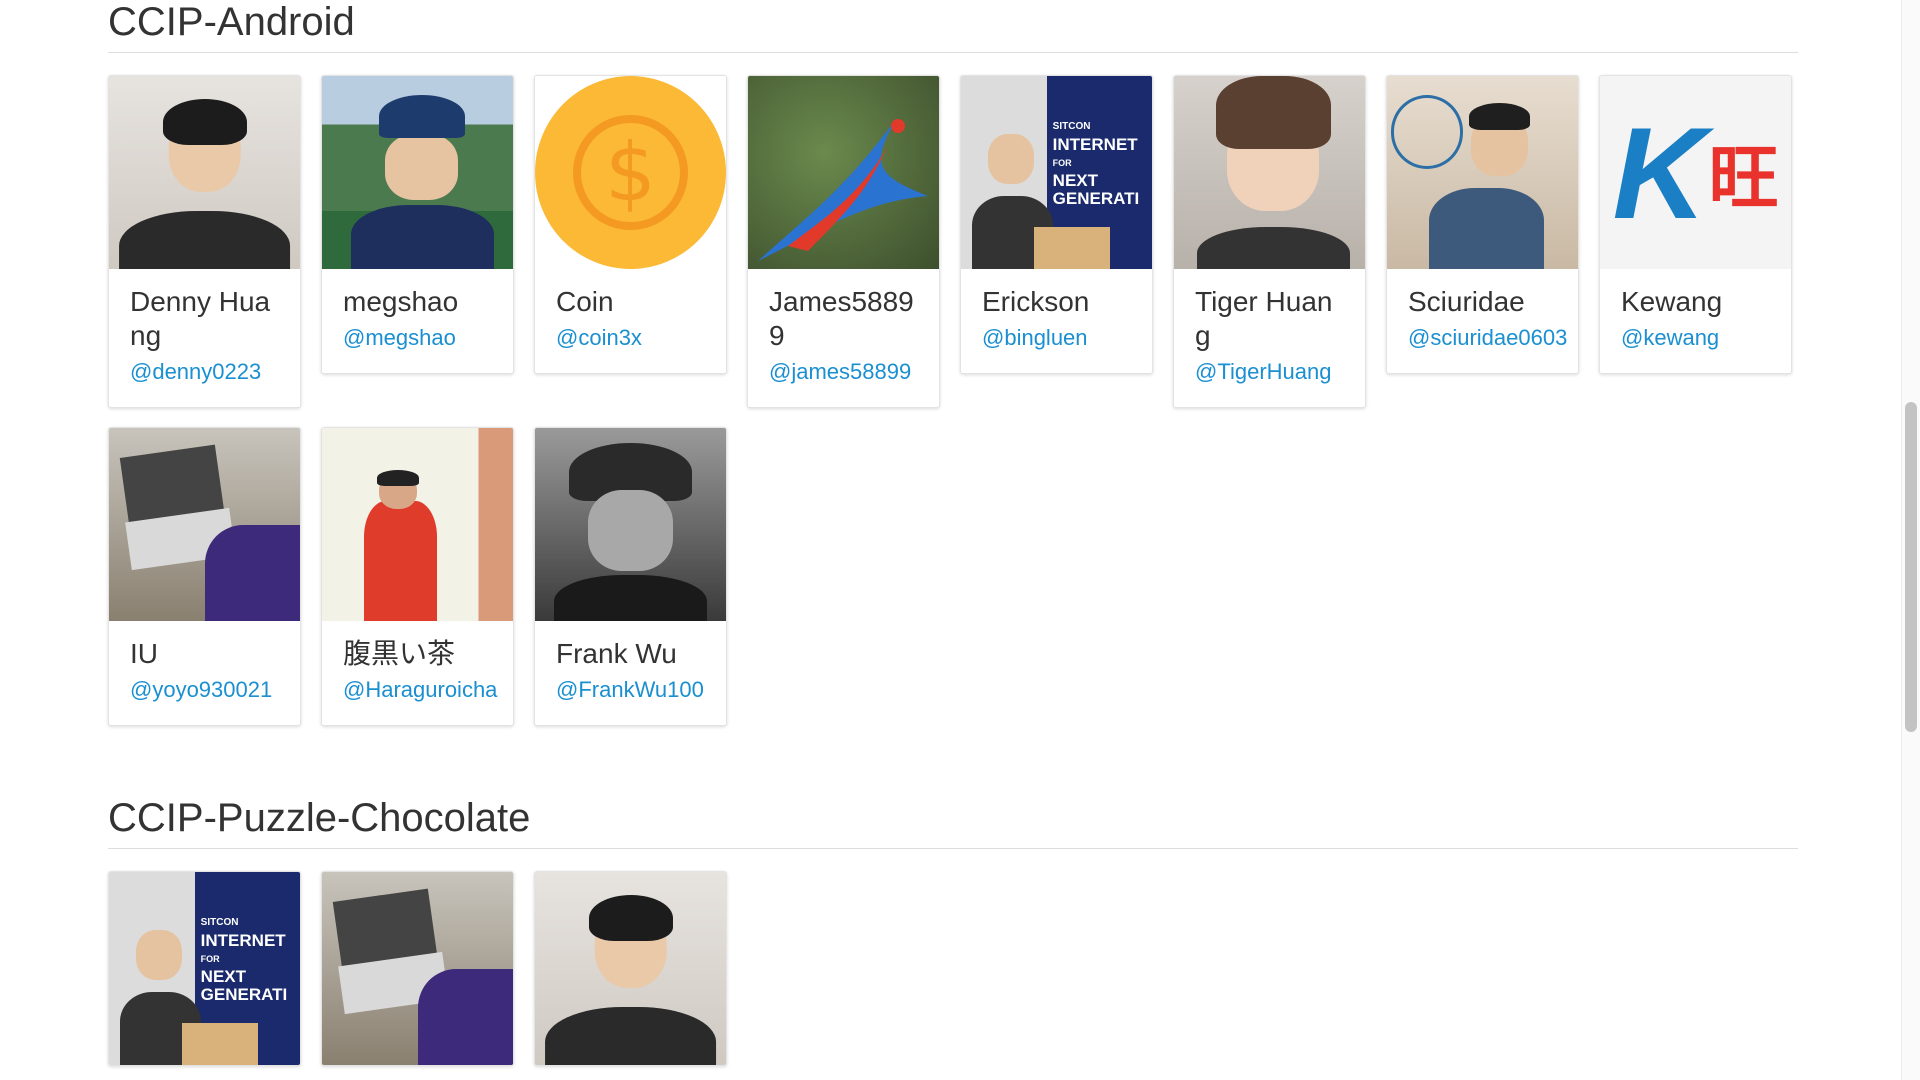  I want to click on member-card: megshao @megshao, so click(417, 224).